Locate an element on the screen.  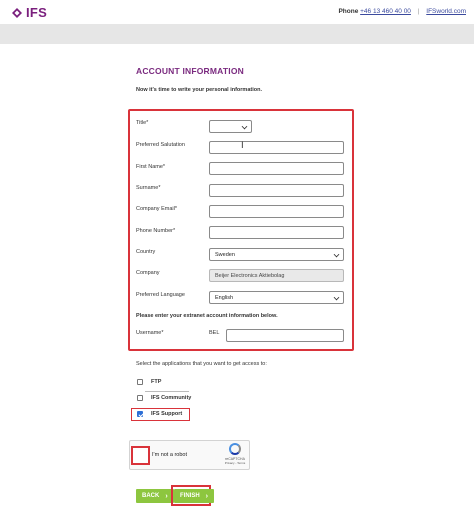
country-value: Sweden is located at coordinates (225, 255).